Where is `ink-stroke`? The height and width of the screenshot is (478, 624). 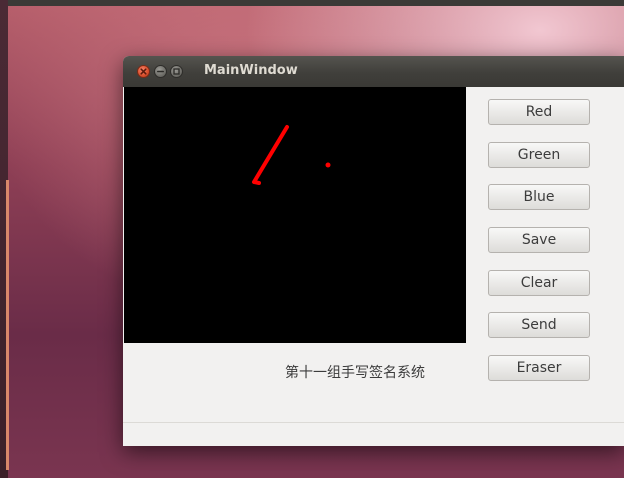 ink-stroke is located at coordinates (270, 155).